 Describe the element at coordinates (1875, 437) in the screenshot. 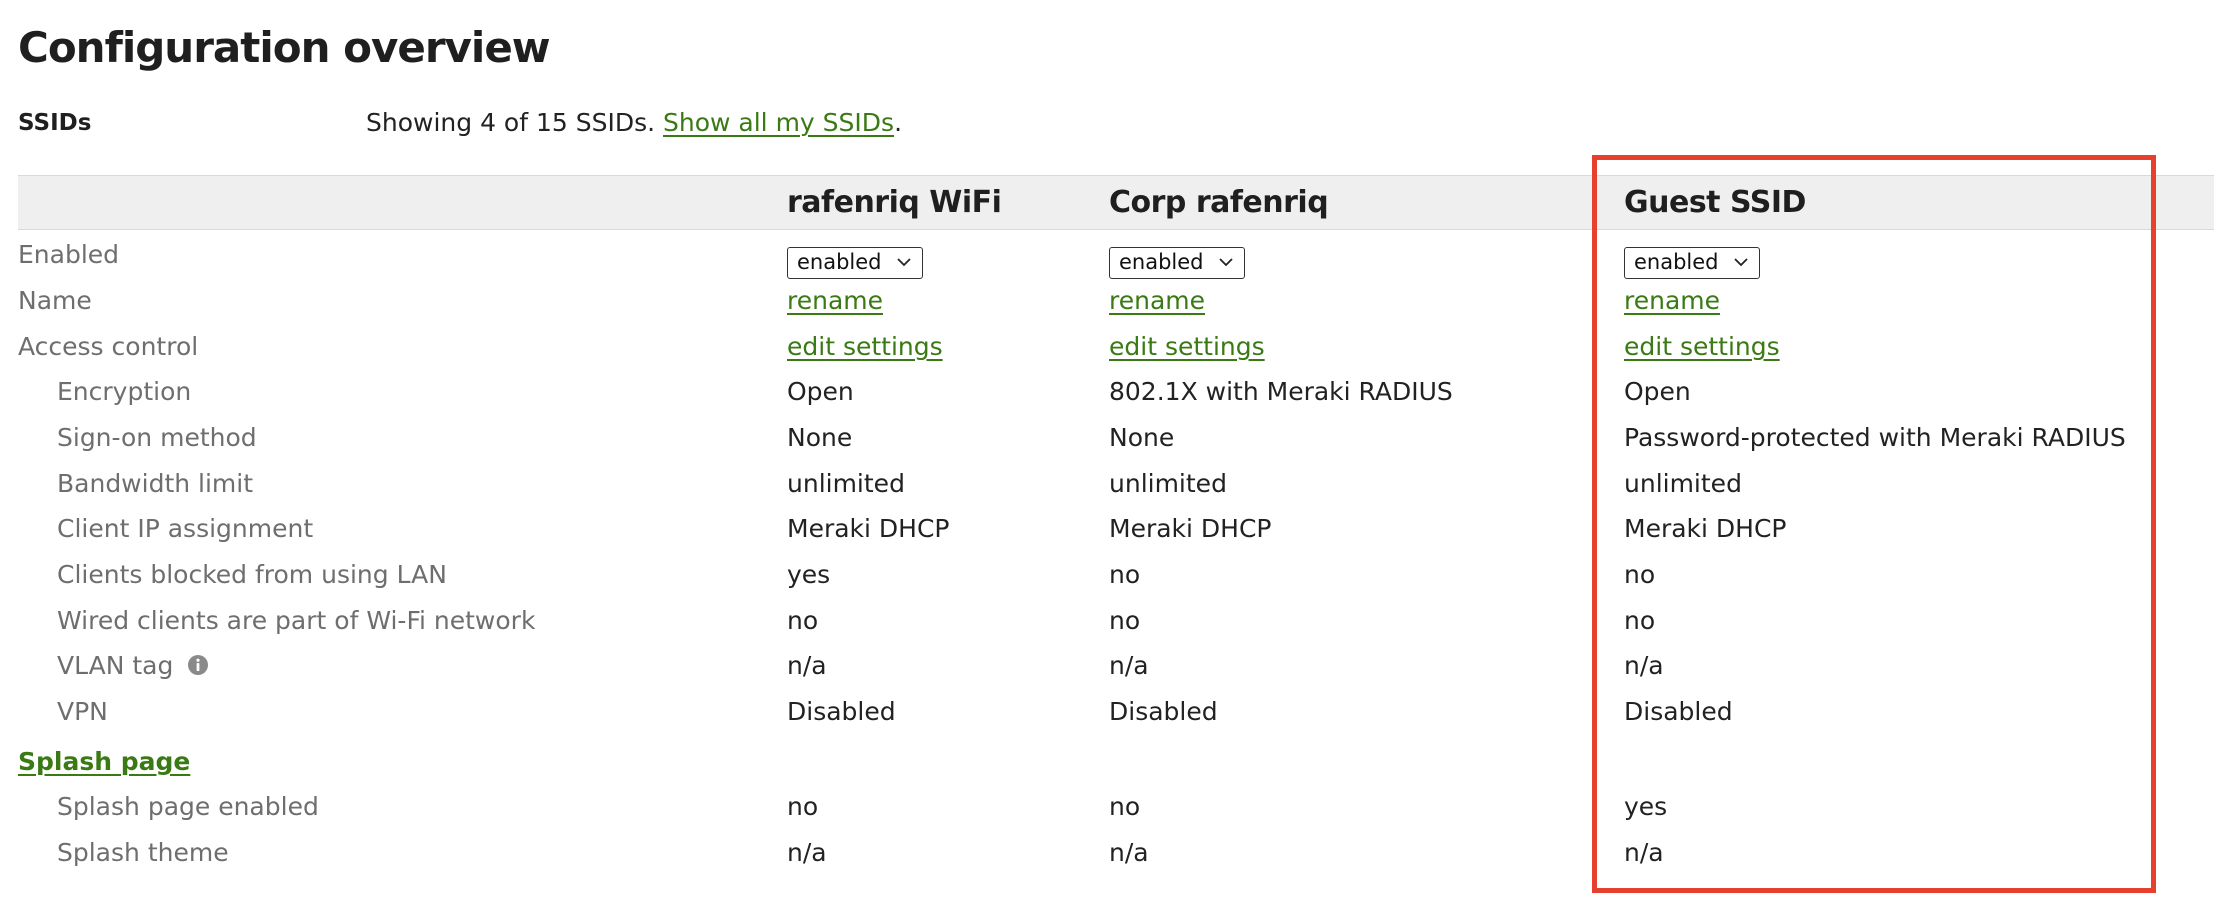

I see `cell-sign-on-col3: Password-protected with Meraki RADIUS` at that location.